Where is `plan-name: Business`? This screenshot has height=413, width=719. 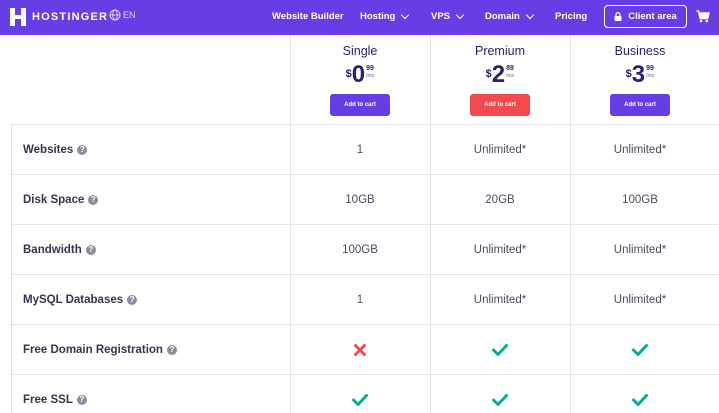 plan-name: Business is located at coordinates (640, 51).